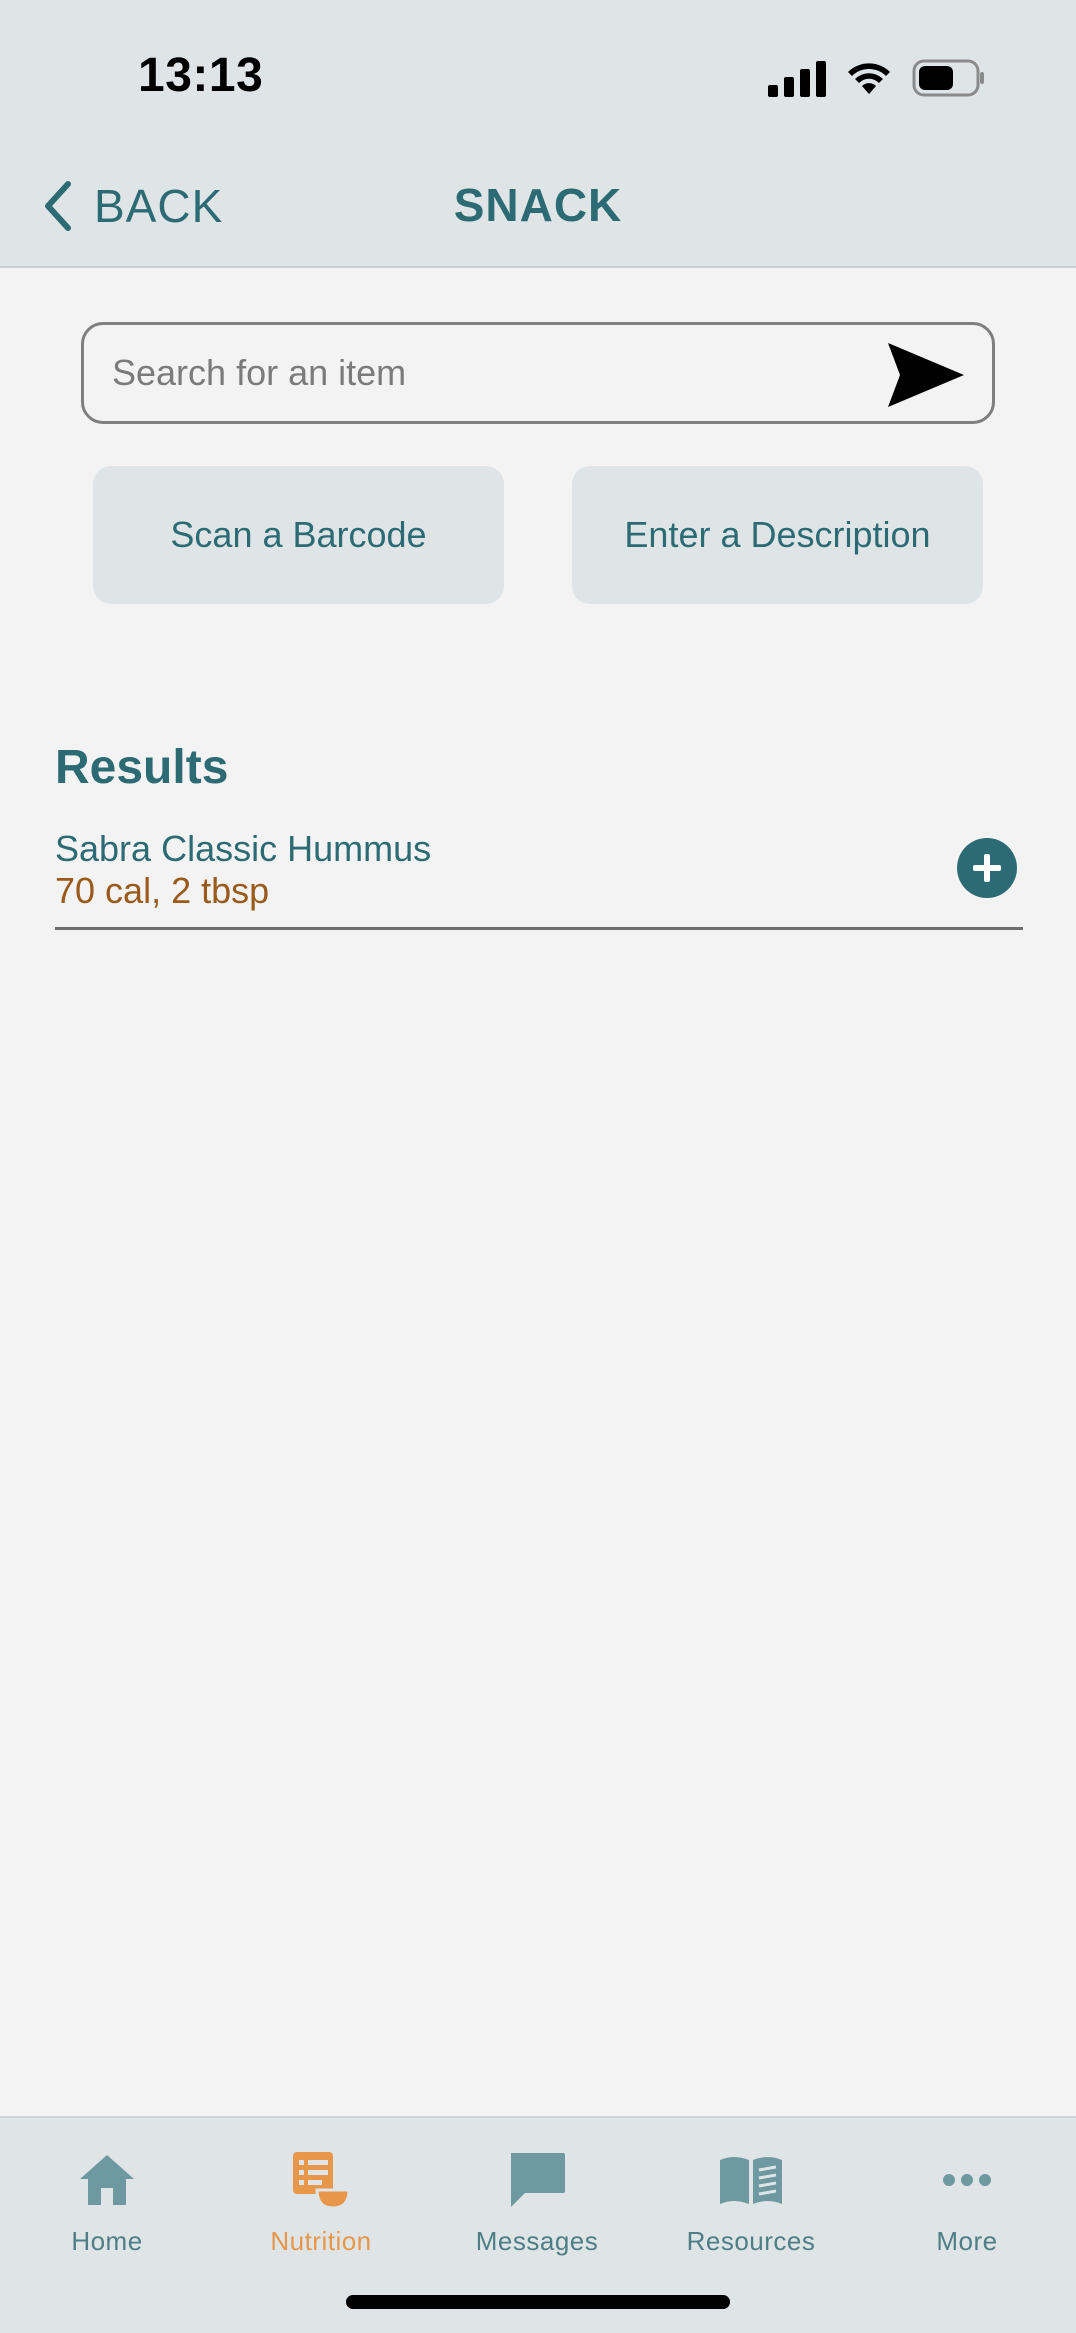 The height and width of the screenshot is (2333, 1076). I want to click on result-name: Sabra Classic Hummus, so click(243, 848).